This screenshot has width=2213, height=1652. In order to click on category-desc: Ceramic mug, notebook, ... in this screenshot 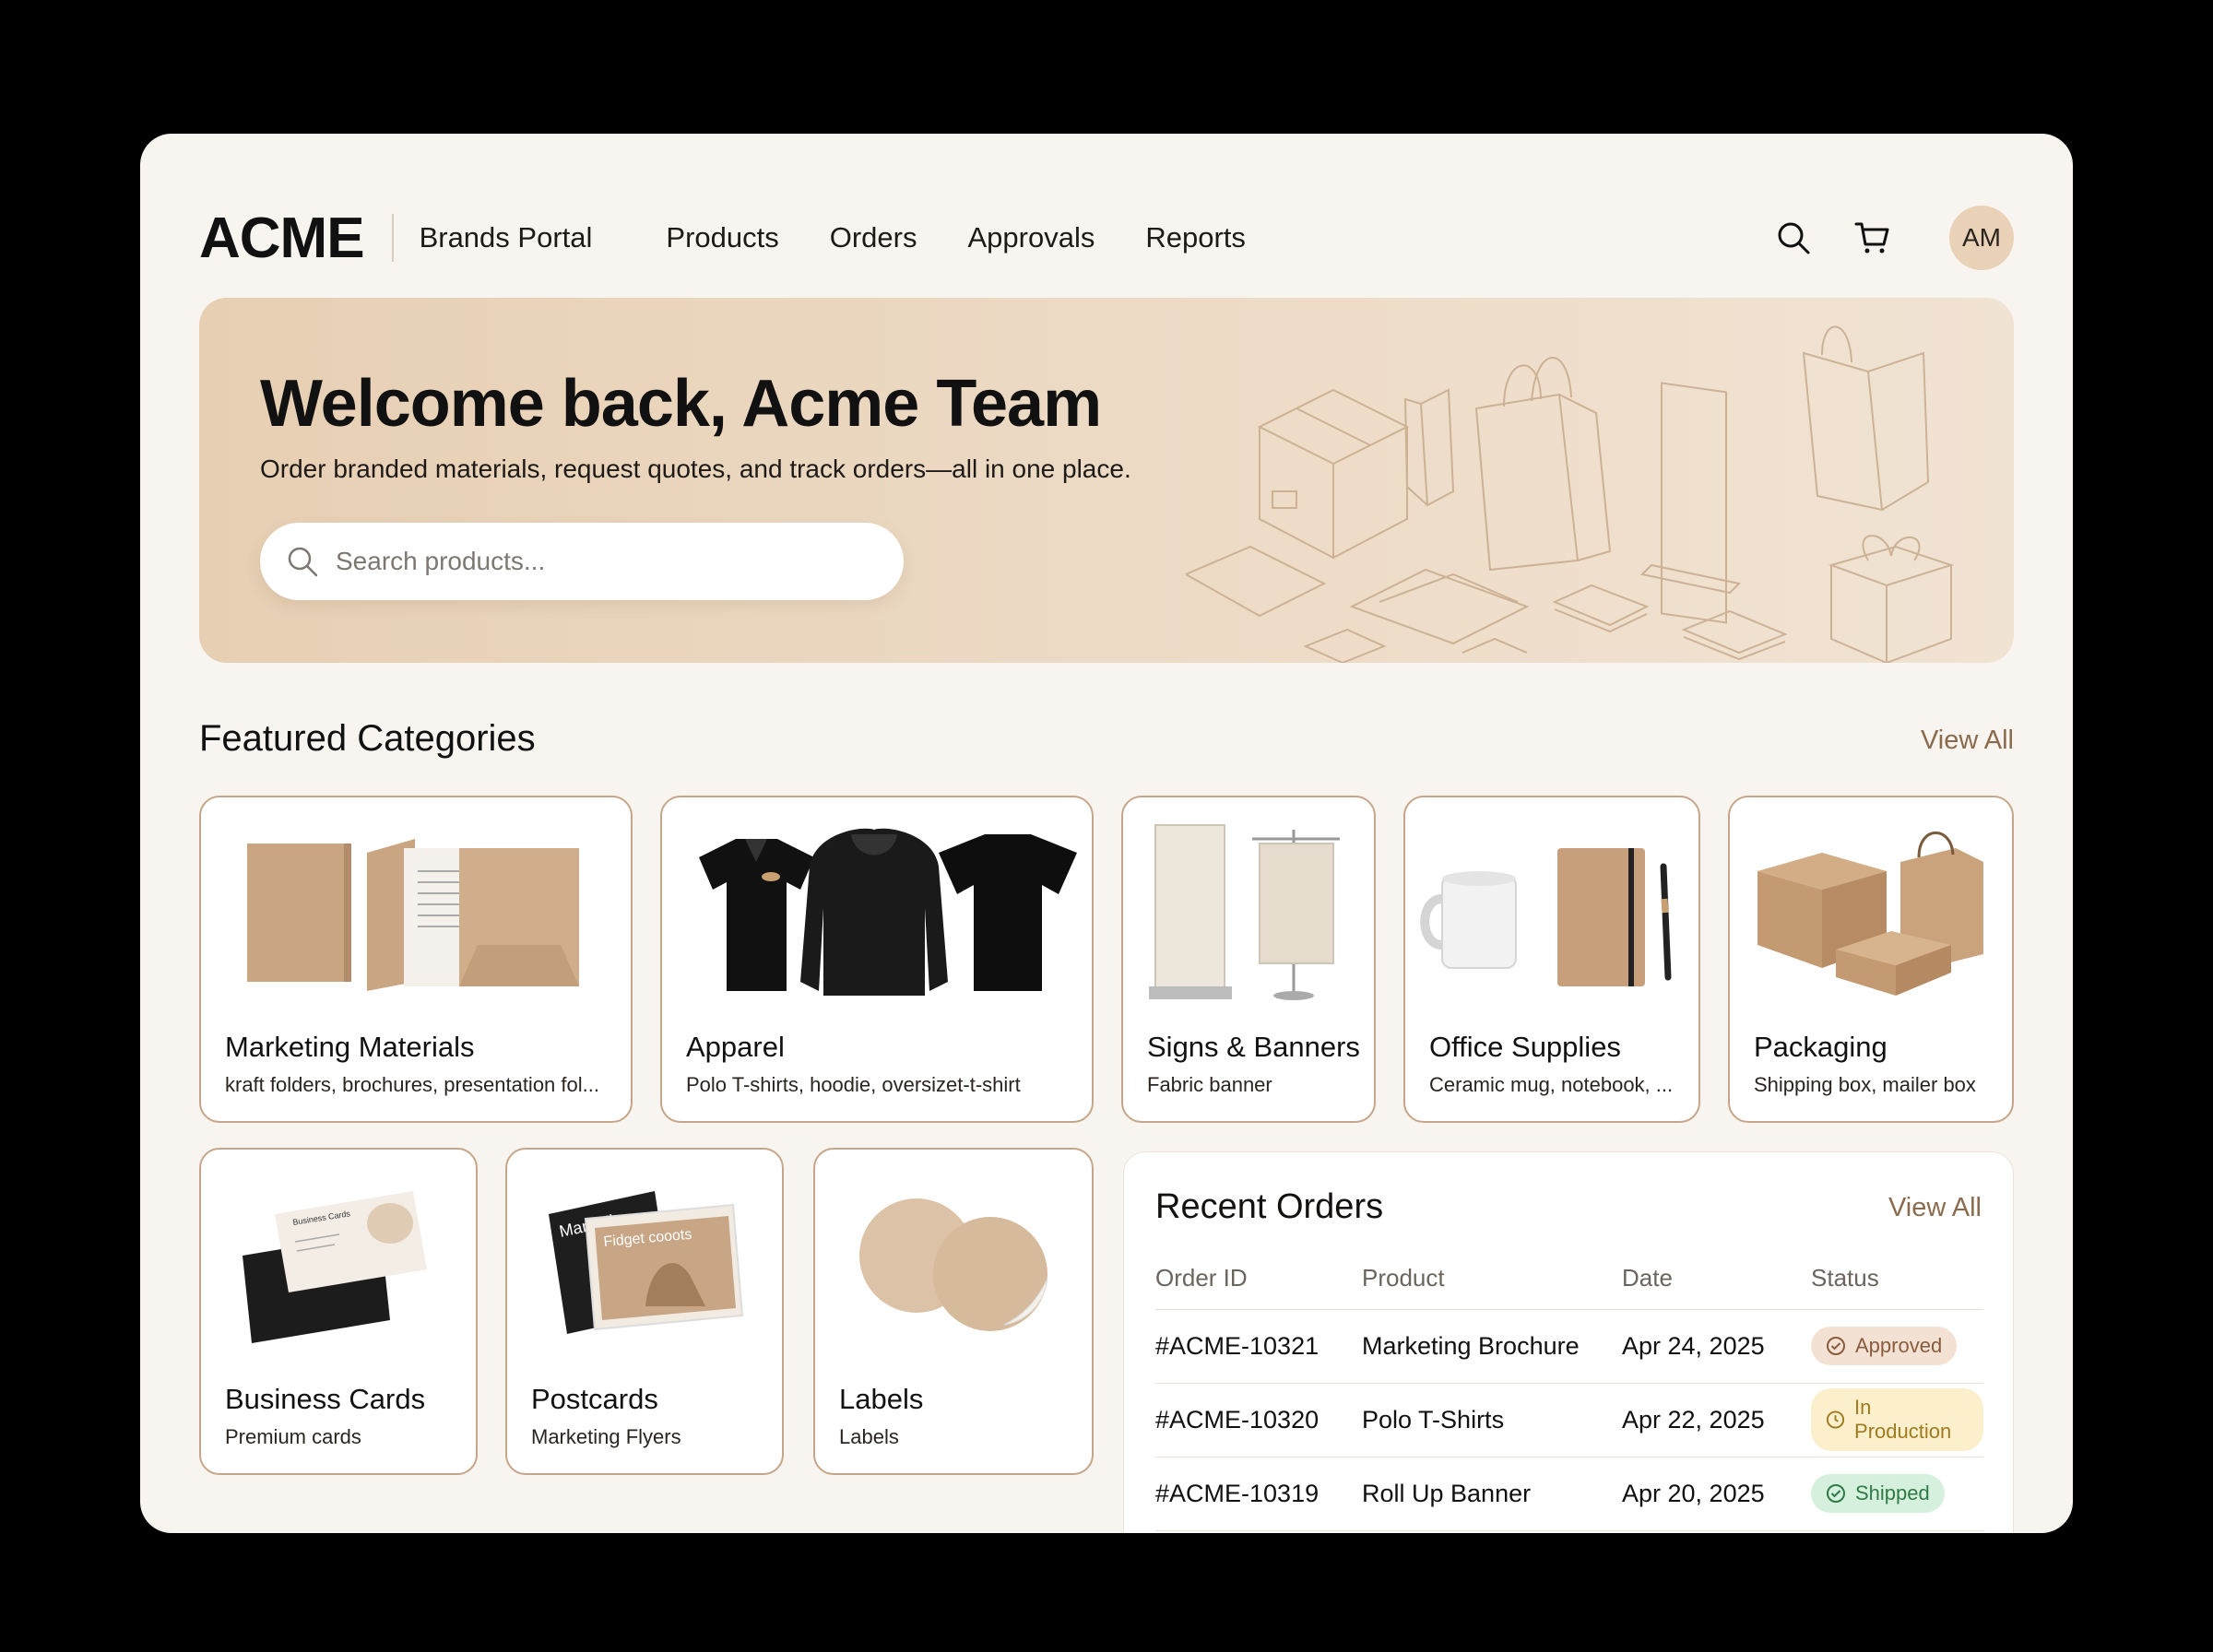, I will do `click(1551, 1084)`.